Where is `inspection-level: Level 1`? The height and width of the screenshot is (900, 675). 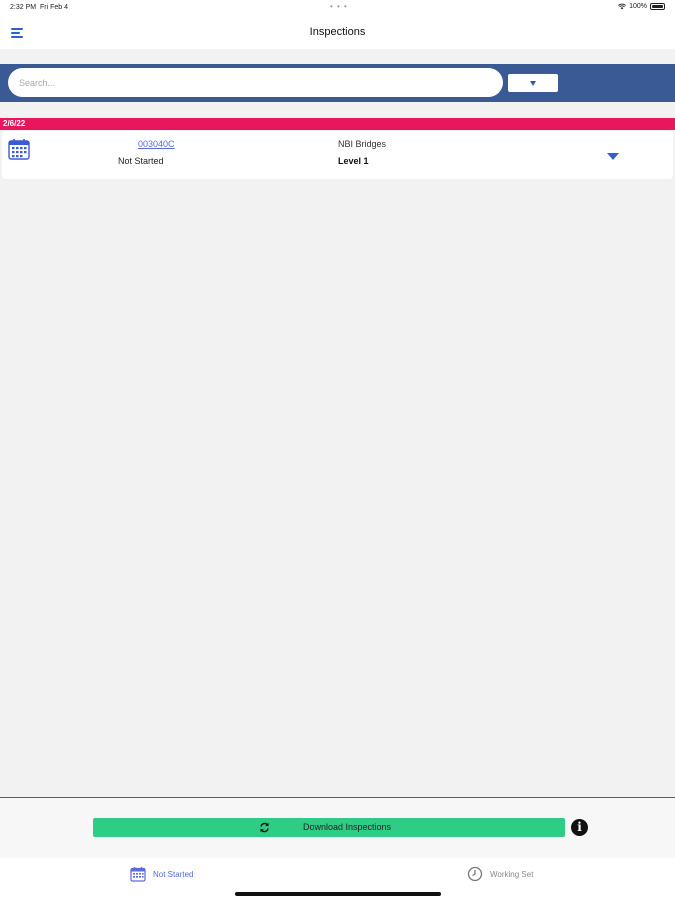 inspection-level: Level 1 is located at coordinates (353, 161).